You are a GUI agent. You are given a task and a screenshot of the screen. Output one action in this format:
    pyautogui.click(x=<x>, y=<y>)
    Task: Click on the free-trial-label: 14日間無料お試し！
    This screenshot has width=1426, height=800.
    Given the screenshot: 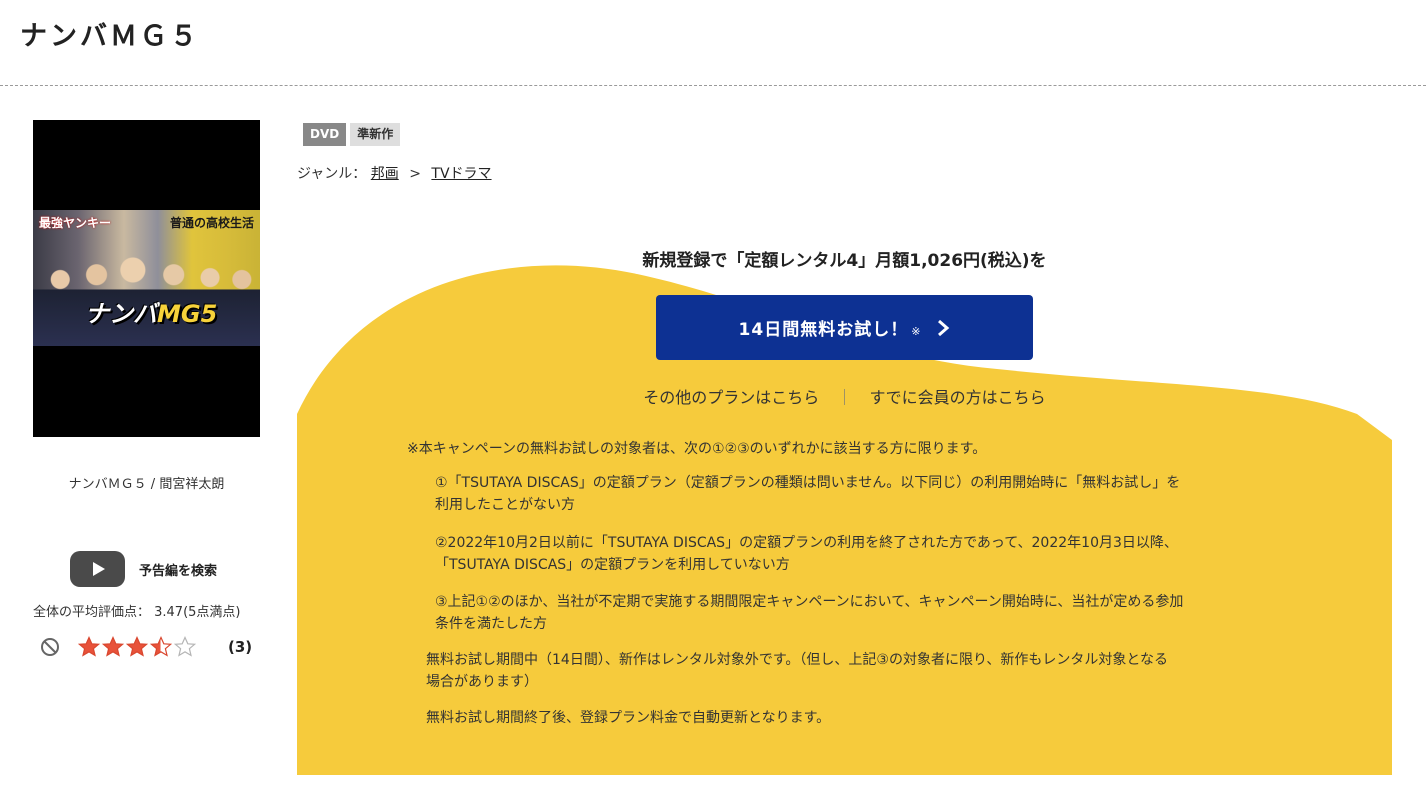 What is the action you would take?
    pyautogui.click(x=823, y=330)
    